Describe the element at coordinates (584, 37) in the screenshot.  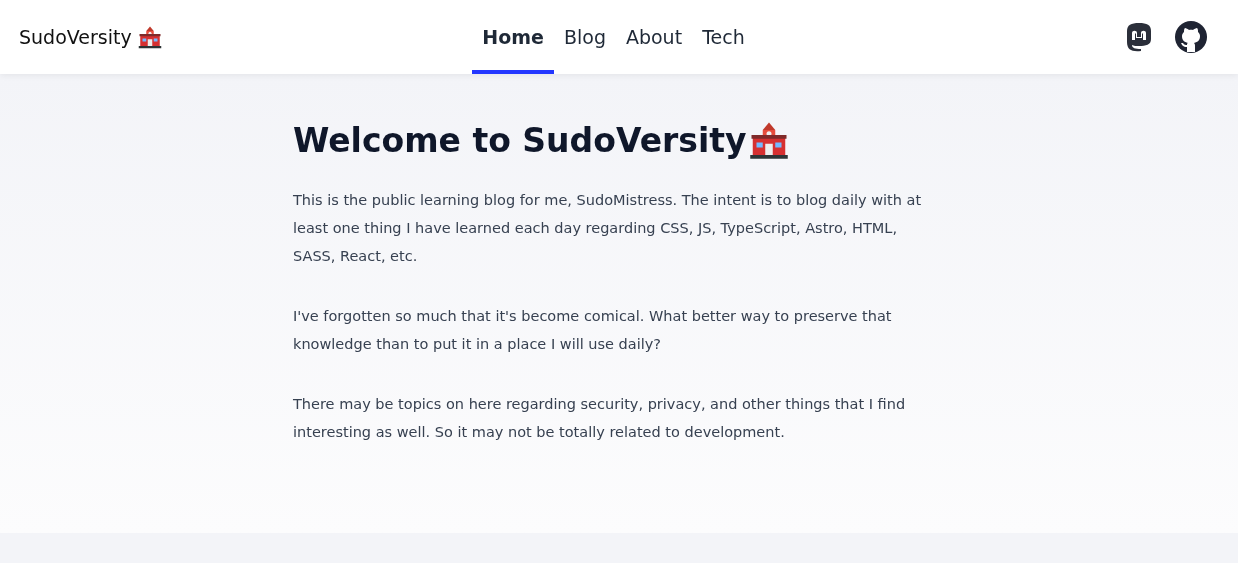
I see `nav-tab: Blog` at that location.